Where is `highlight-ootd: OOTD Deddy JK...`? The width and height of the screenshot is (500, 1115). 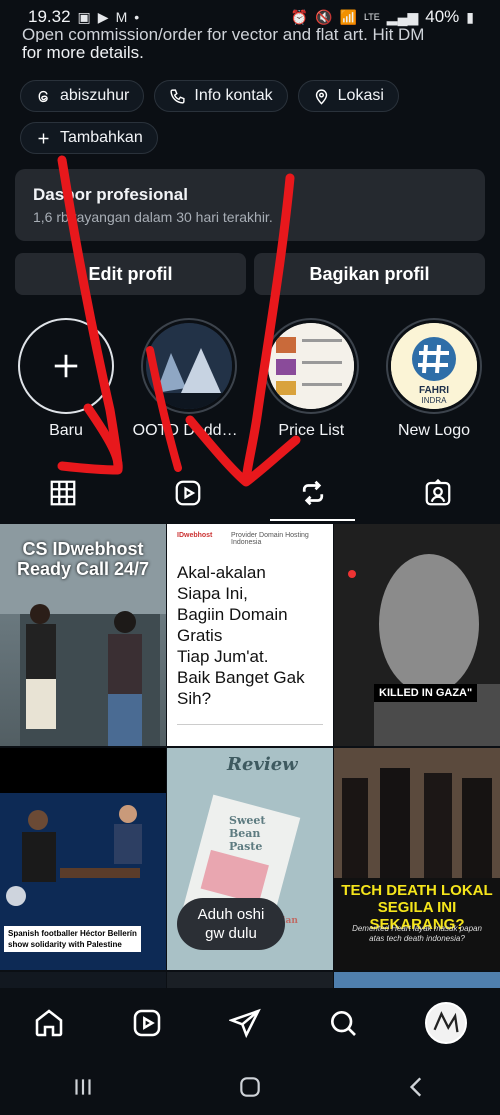
highlight-ootd: OOTD Deddy JK... is located at coordinates (189, 379).